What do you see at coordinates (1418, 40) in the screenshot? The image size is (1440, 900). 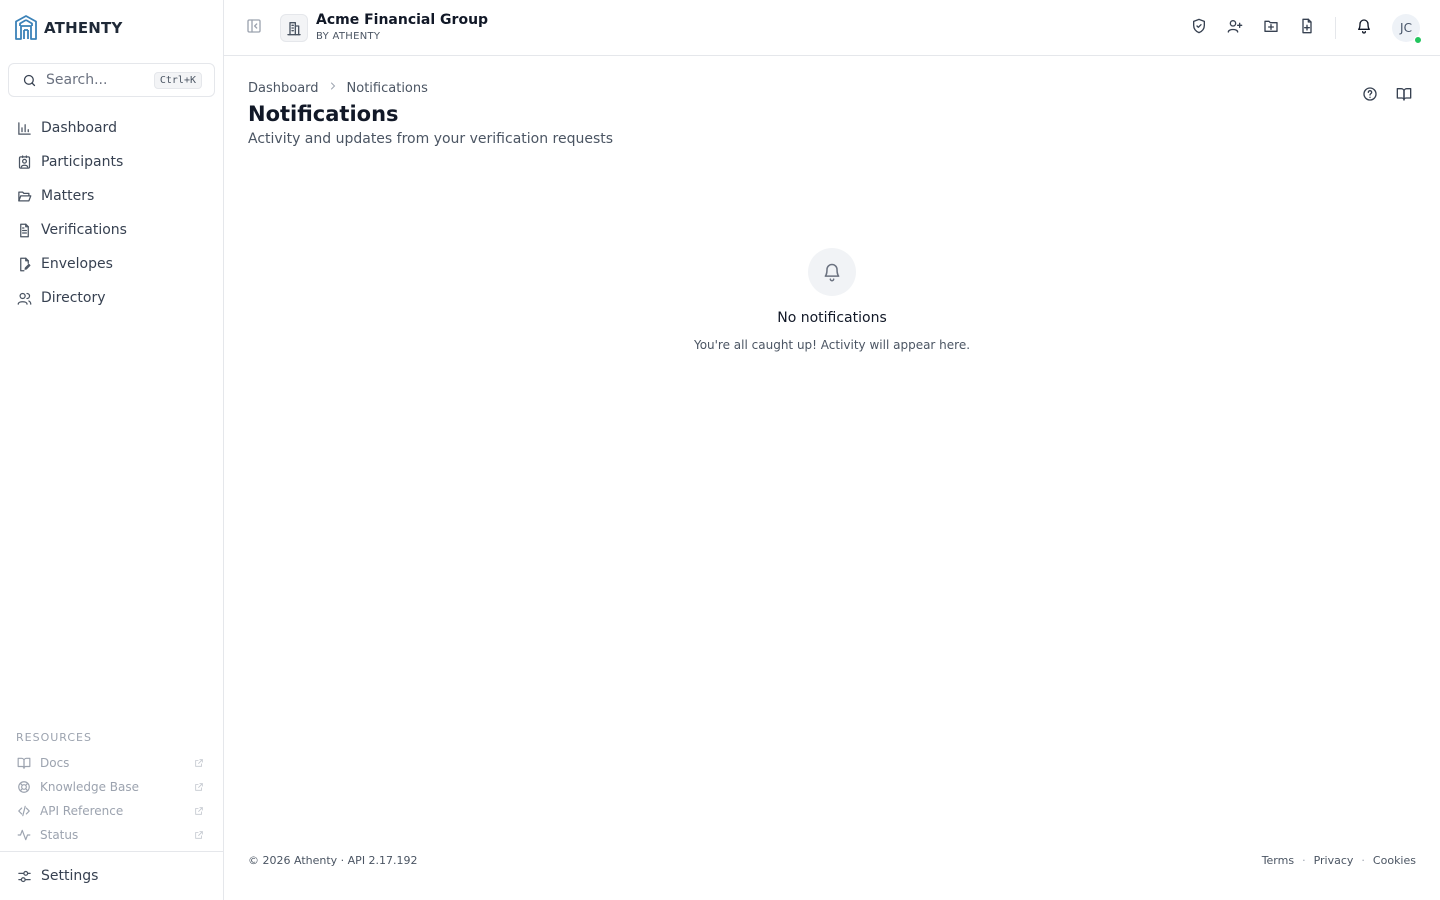 I see `presence-indicator` at bounding box center [1418, 40].